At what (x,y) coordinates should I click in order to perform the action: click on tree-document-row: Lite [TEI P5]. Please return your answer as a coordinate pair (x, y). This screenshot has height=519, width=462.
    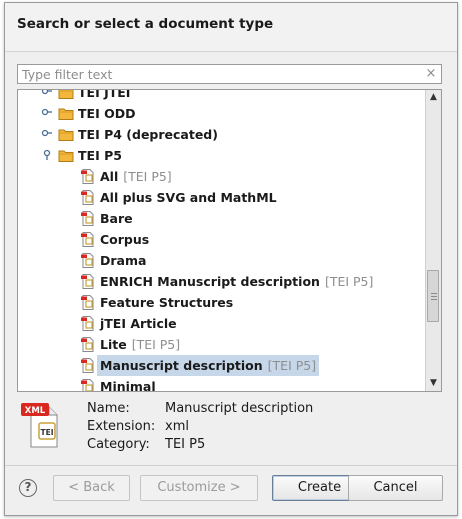
    Looking at the image, I should click on (222, 344).